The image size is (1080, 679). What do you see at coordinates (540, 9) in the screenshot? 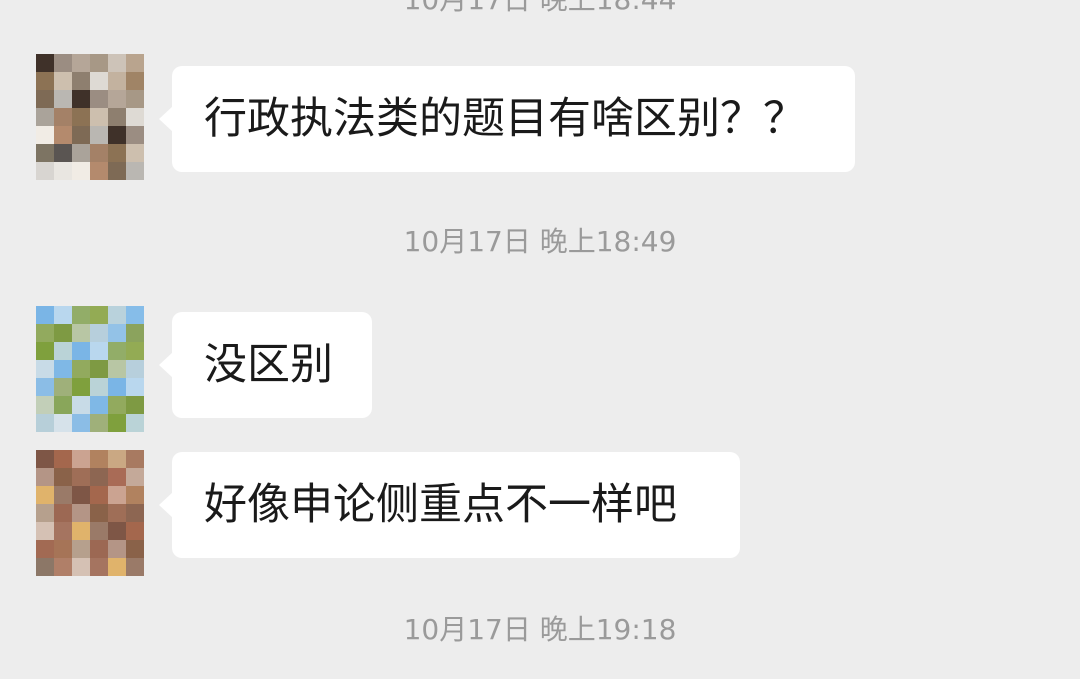
I see `timestamp: 10月17日 晚上18:44` at bounding box center [540, 9].